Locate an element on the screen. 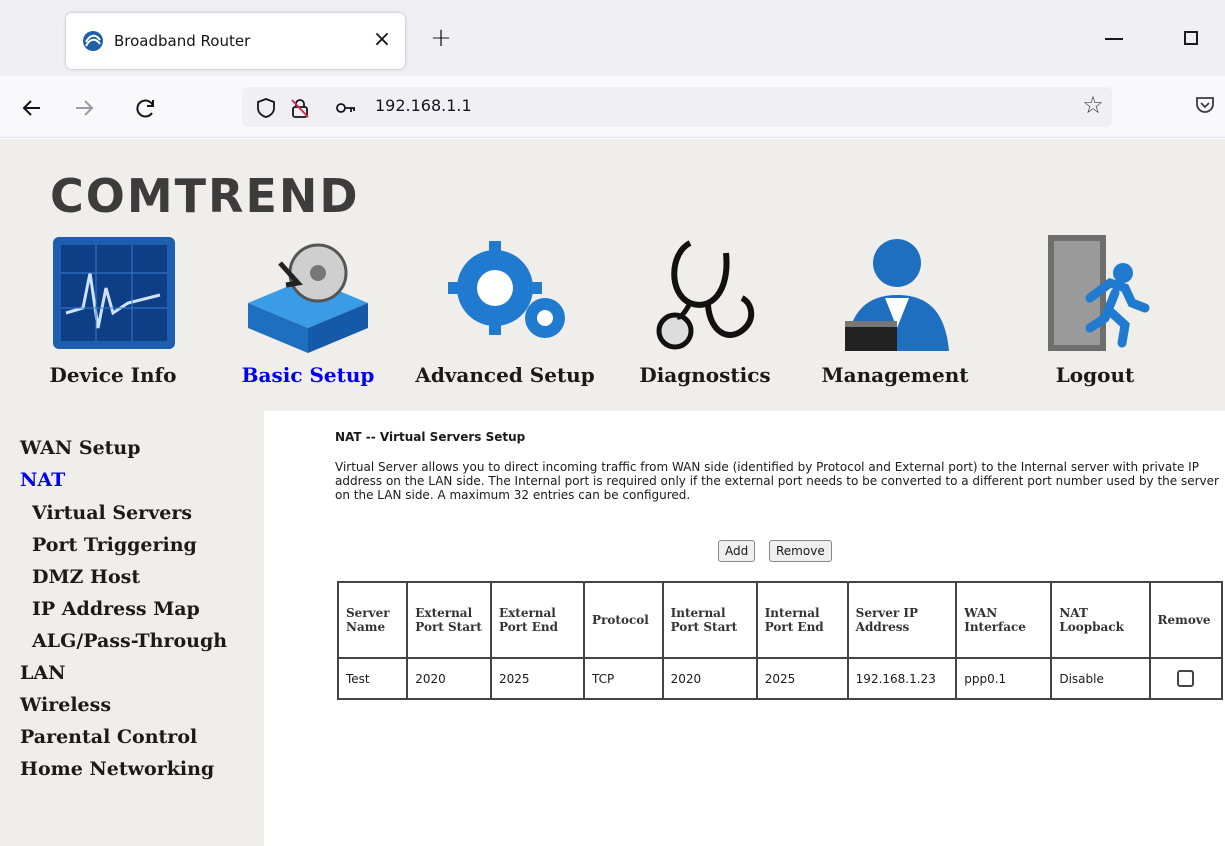  nav-management: Management is located at coordinates (895, 318).